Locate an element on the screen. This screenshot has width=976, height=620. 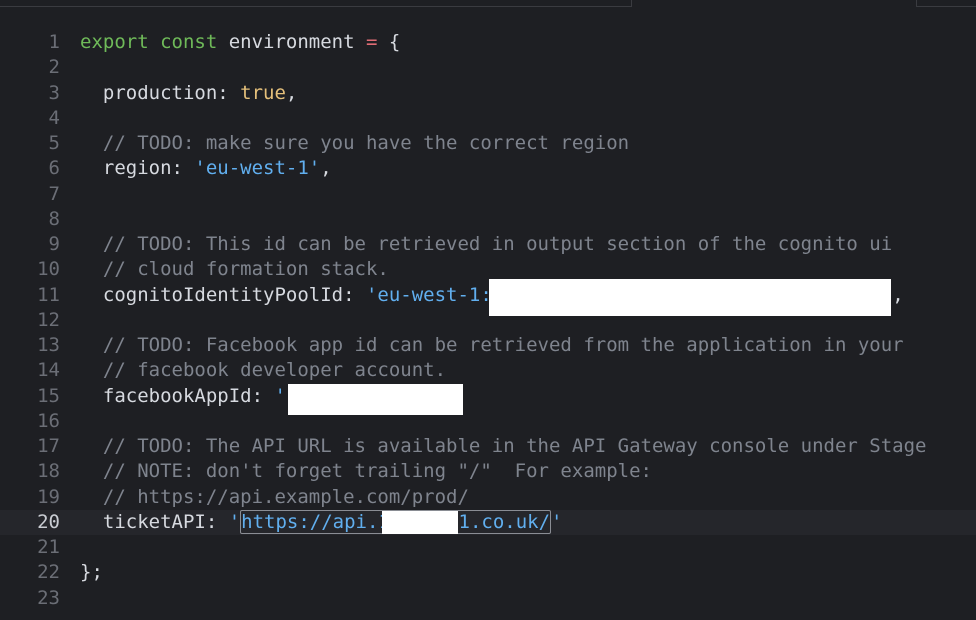
line-number: 3 is located at coordinates (54, 92).